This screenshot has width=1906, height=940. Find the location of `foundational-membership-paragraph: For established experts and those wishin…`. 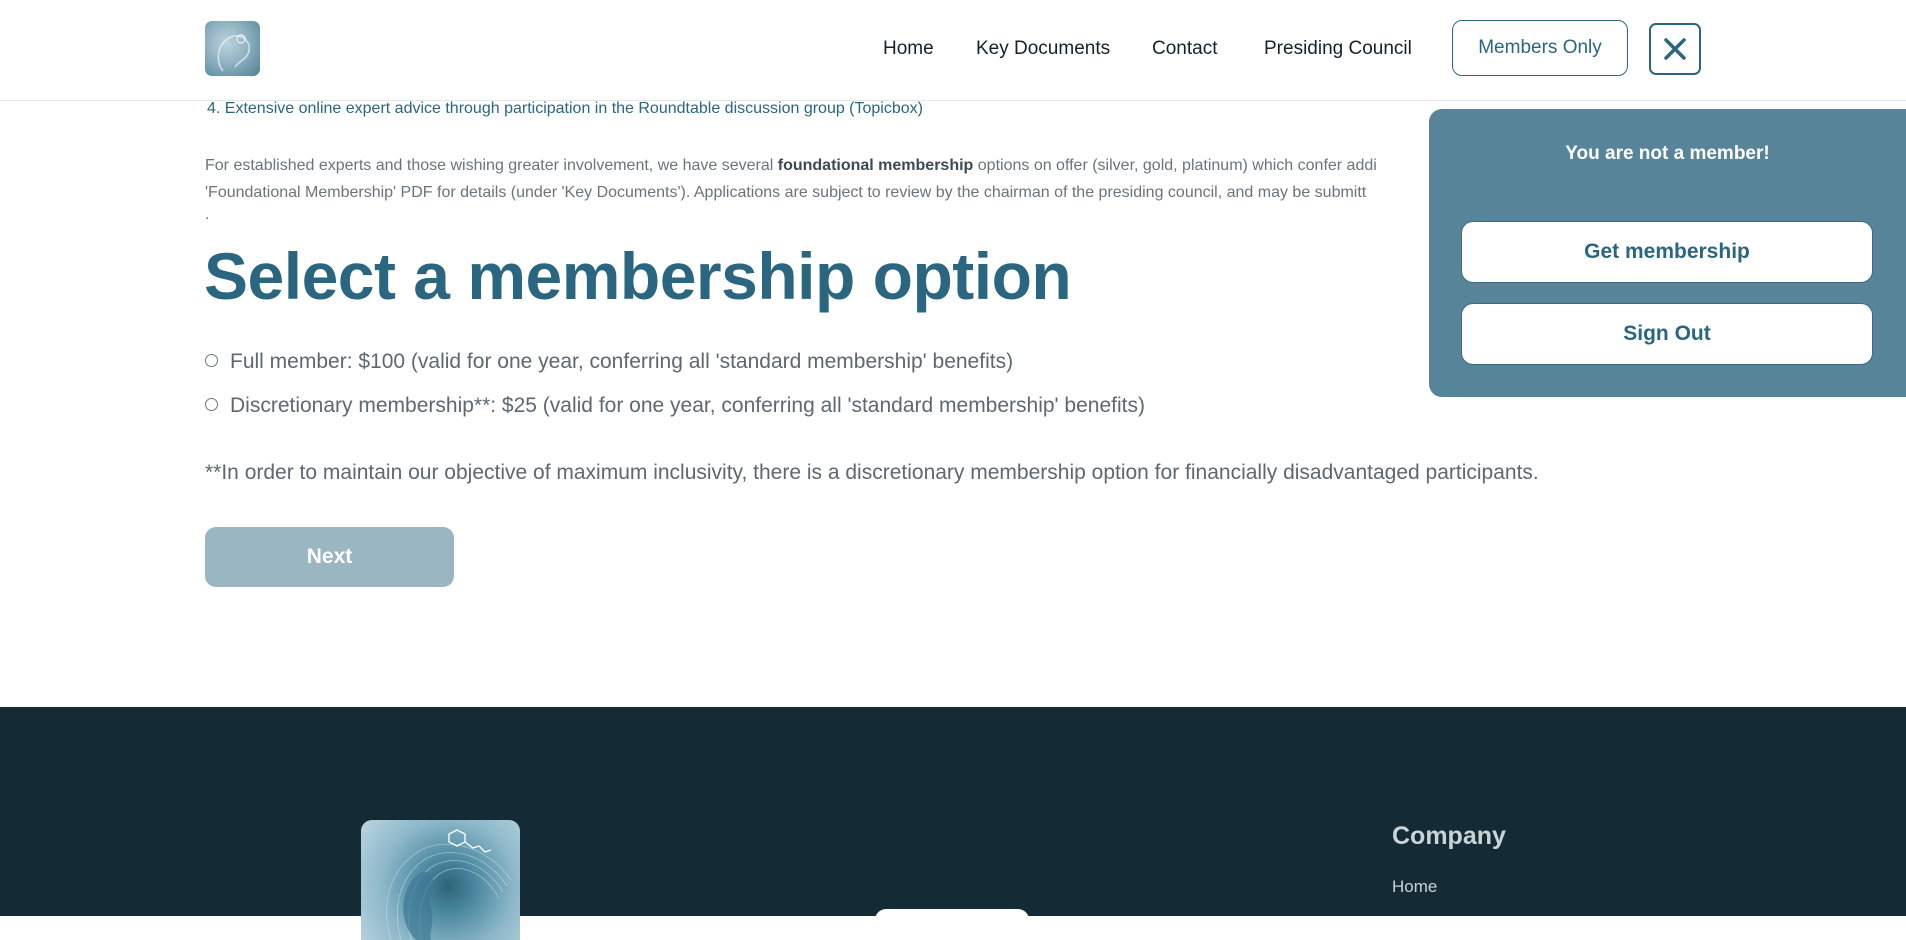

foundational-membership-paragraph: For established experts and those wishin… is located at coordinates (815, 179).